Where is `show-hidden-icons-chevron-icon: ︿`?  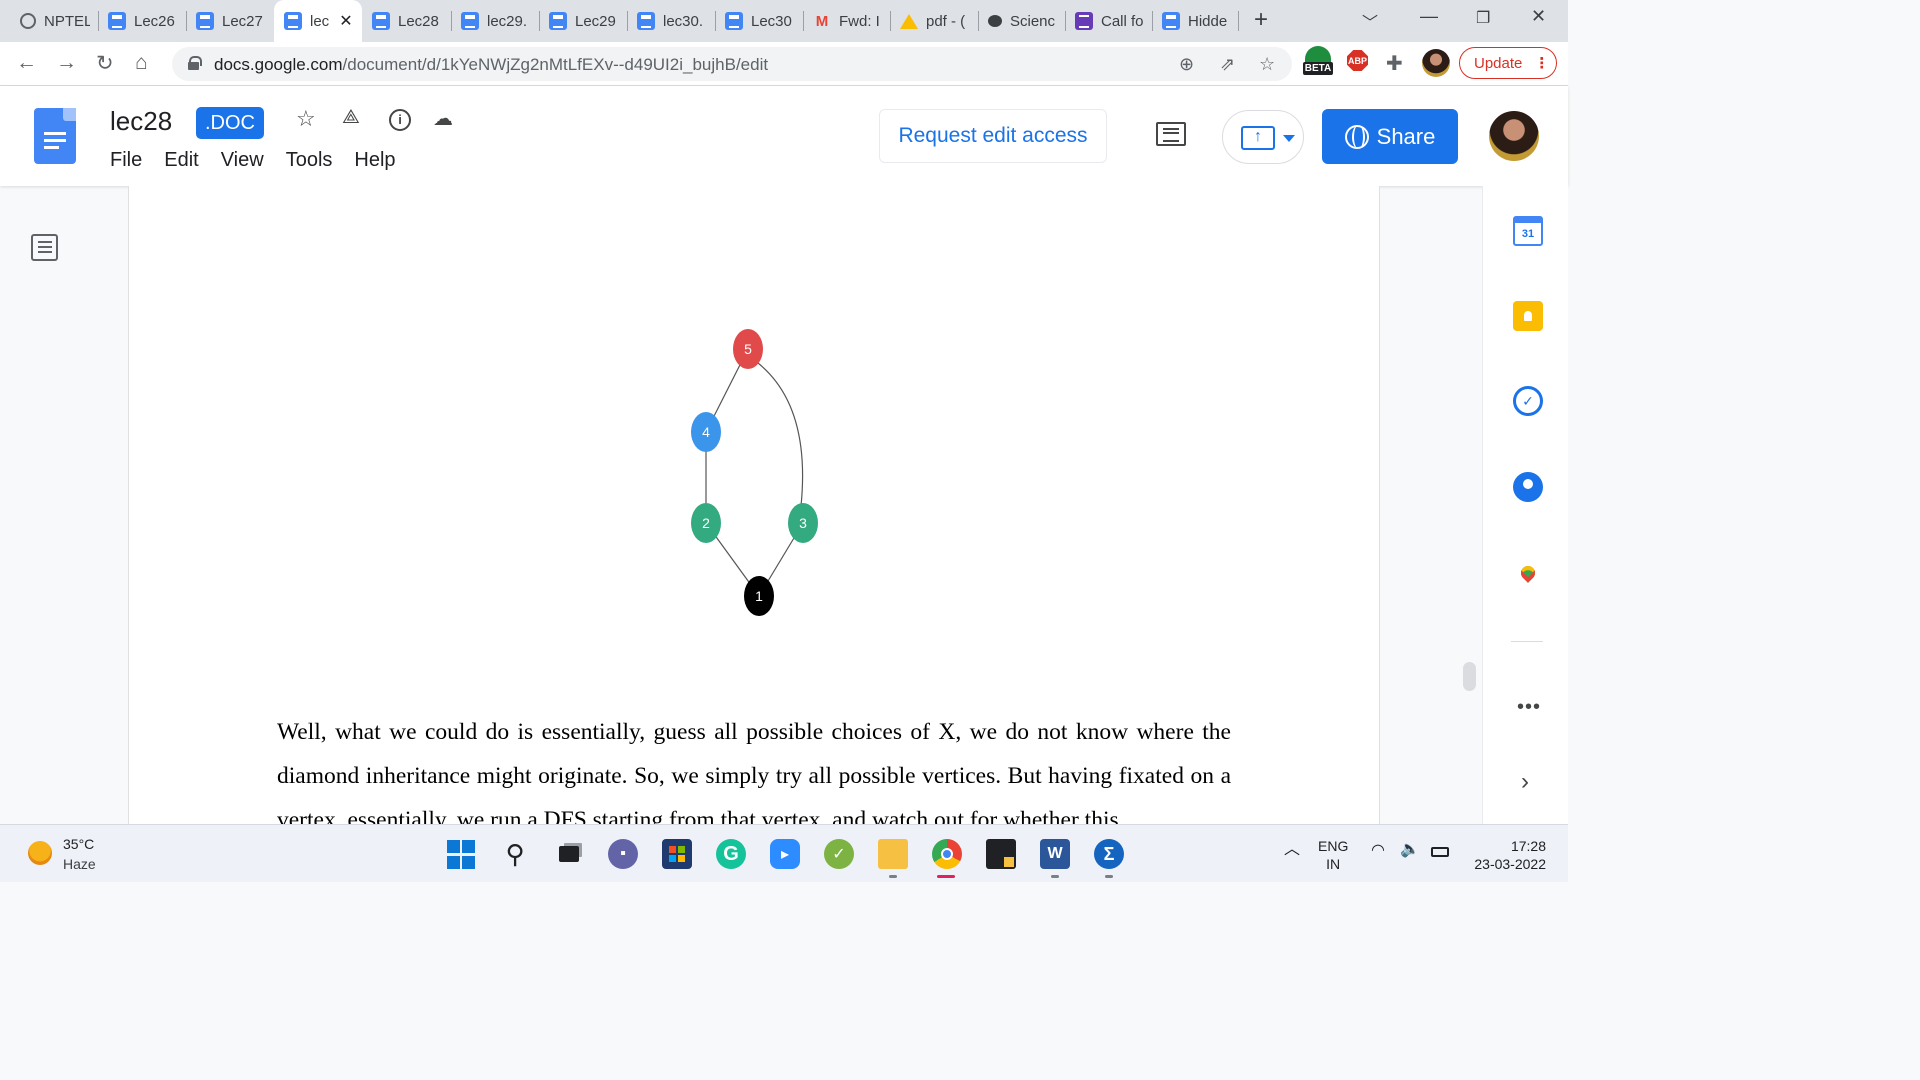
show-hidden-icons-chevron-icon: ︿ is located at coordinates (1292, 850).